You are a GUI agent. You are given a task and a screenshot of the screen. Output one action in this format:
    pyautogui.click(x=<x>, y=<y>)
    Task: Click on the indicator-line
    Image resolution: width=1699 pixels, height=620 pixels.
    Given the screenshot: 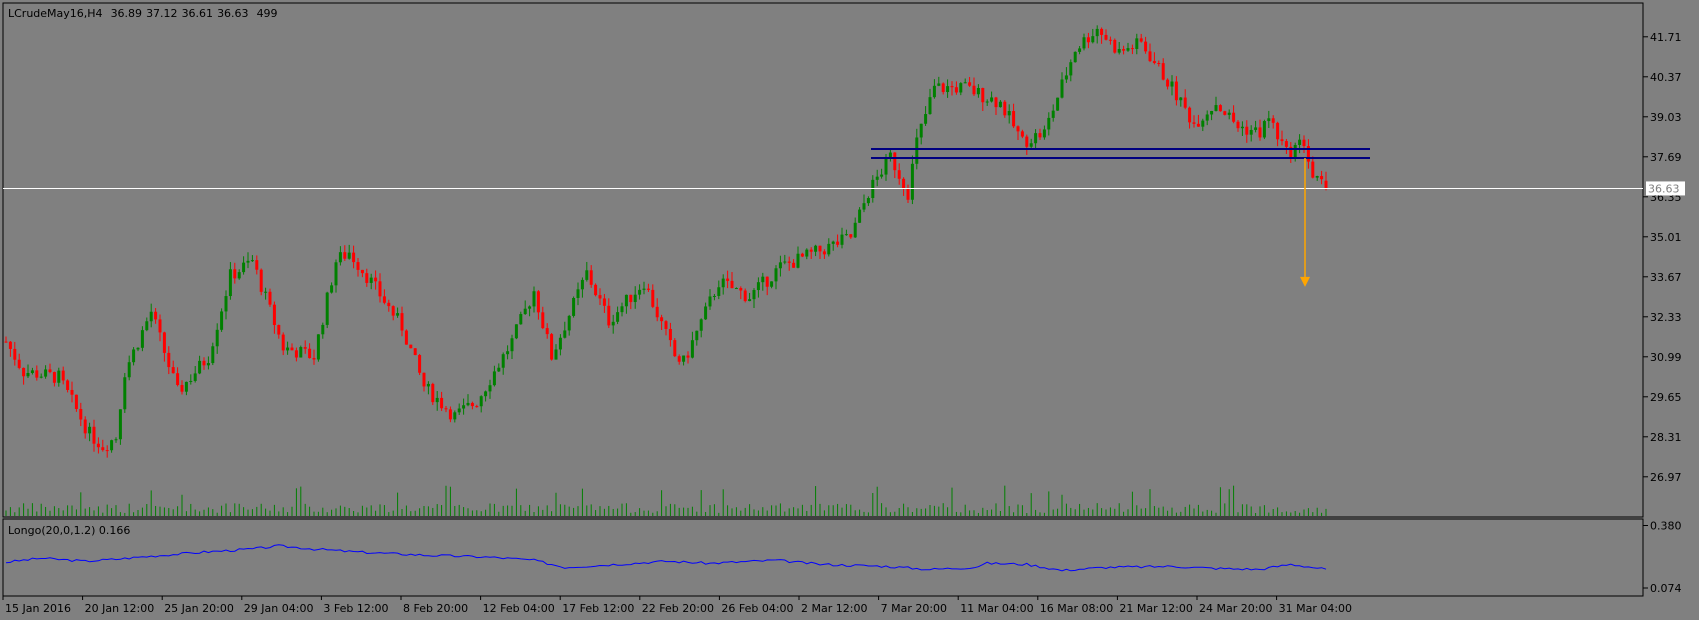 What is the action you would take?
    pyautogui.click(x=666, y=558)
    